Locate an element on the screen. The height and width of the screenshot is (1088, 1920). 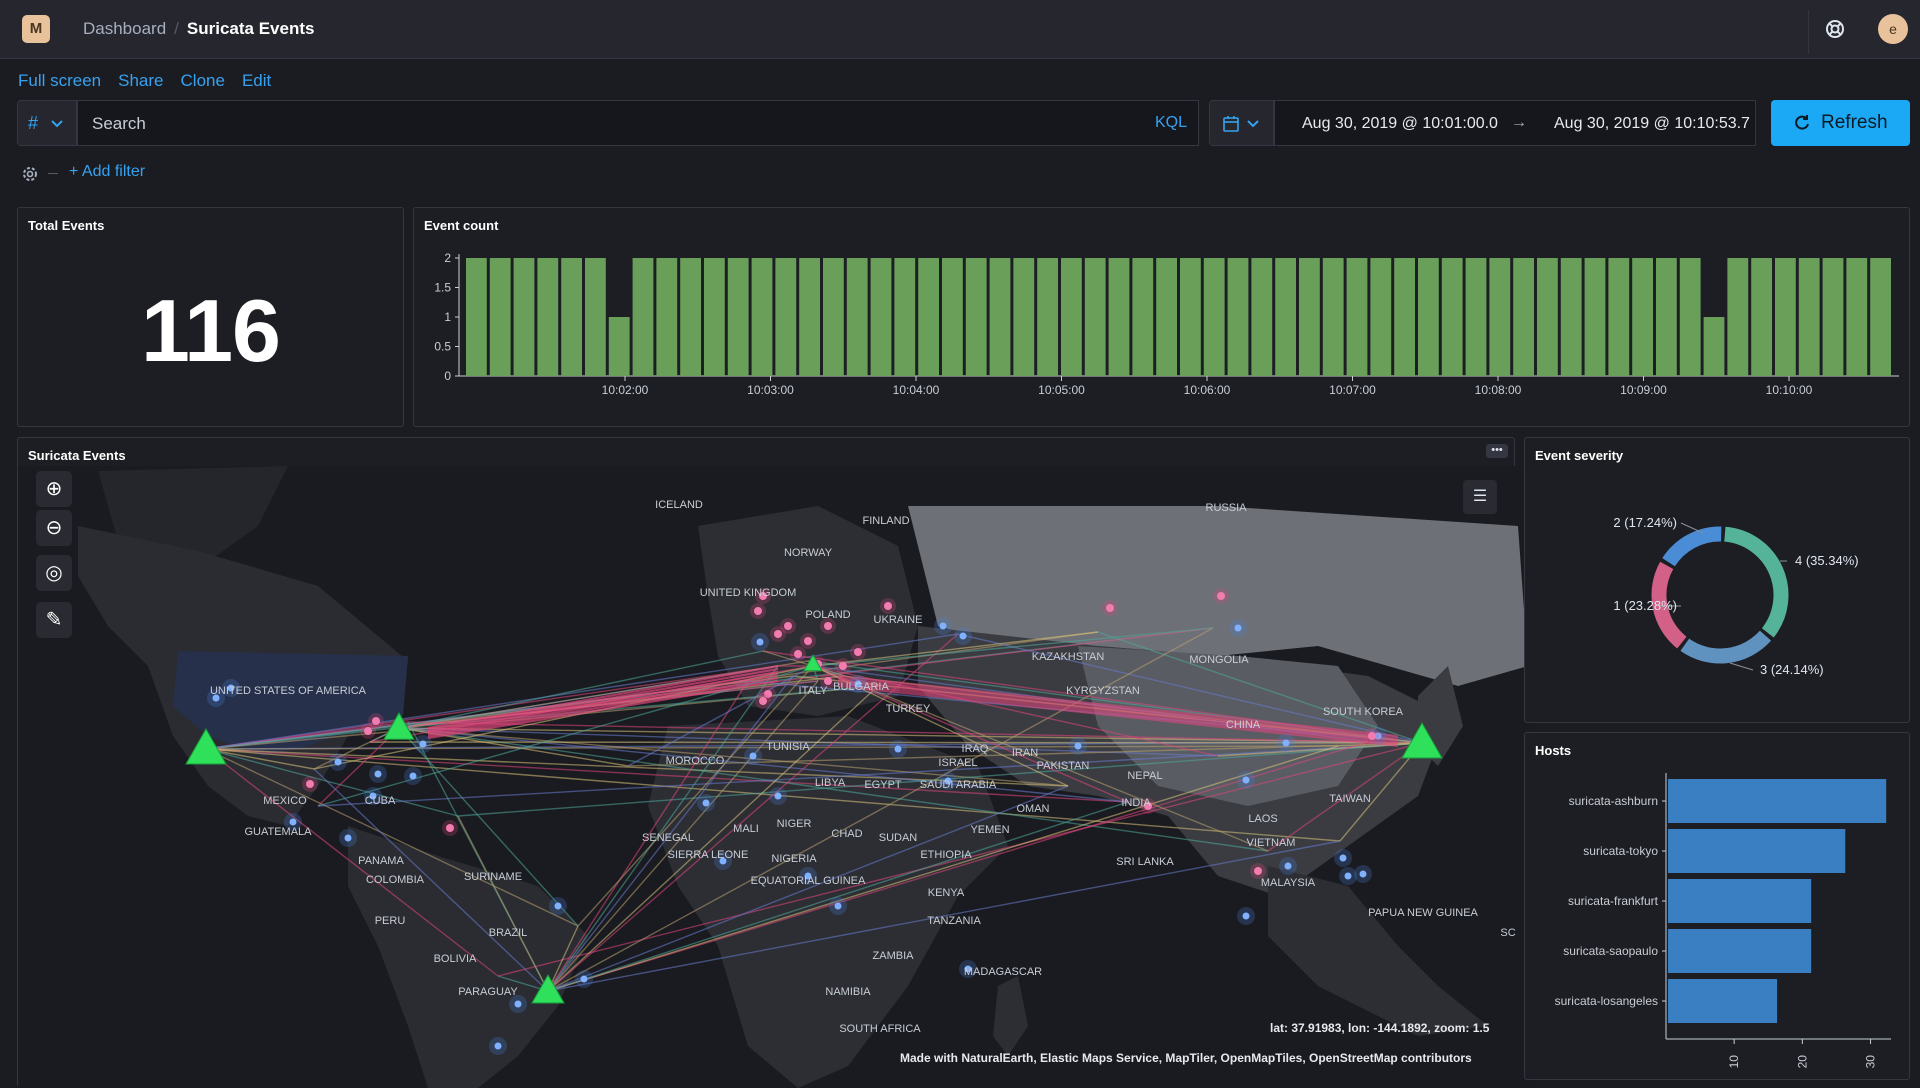
country-label: SRI LANKA is located at coordinates (1145, 862).